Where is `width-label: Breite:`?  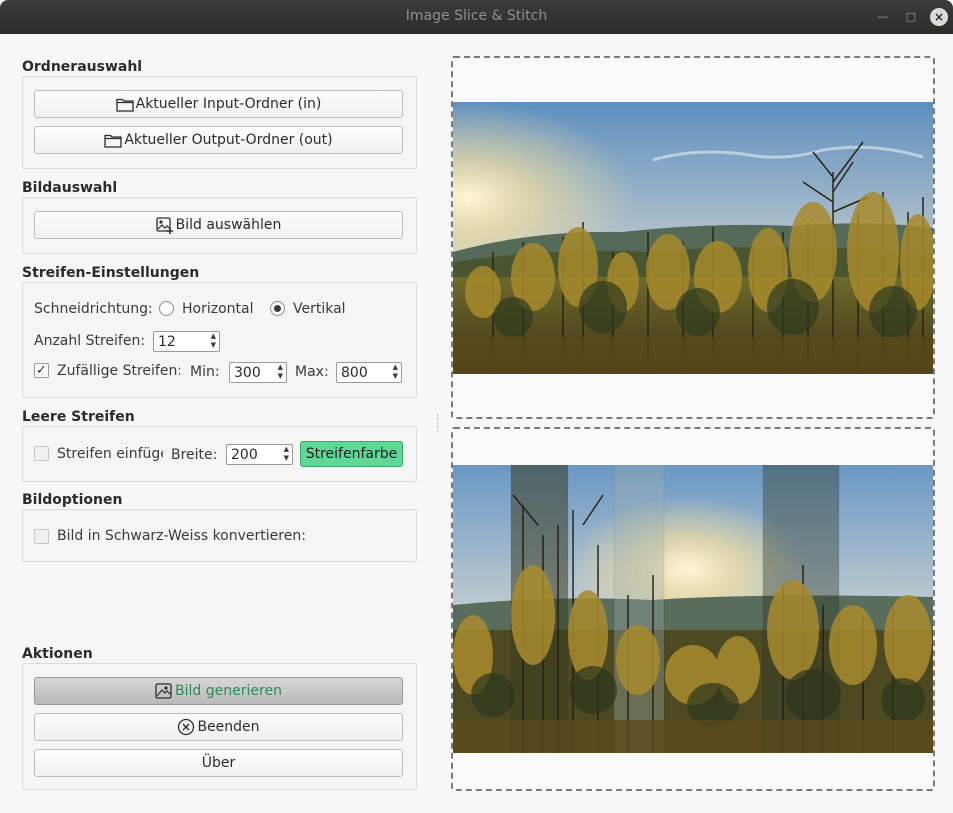 width-label: Breite: is located at coordinates (194, 455).